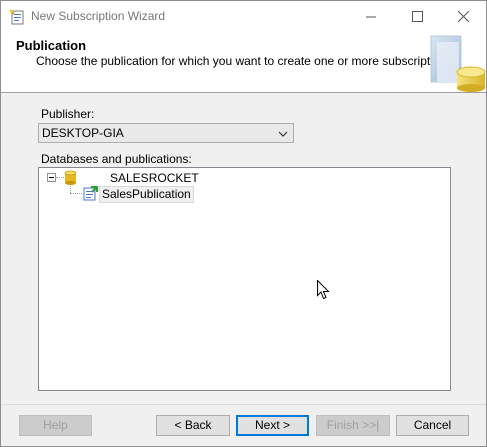  Describe the element at coordinates (193, 425) in the screenshot. I see `back-button: < Back` at that location.